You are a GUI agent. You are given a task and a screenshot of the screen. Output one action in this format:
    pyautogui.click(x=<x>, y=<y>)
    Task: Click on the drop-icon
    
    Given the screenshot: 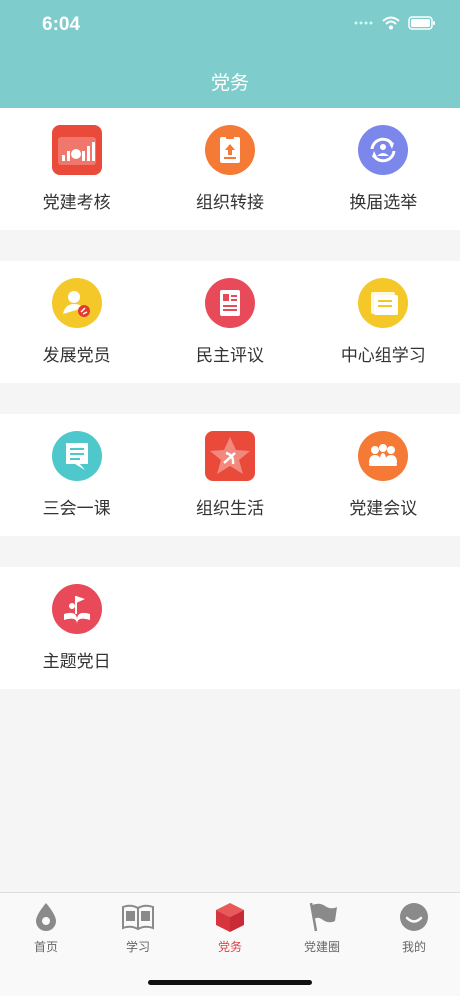 What is the action you would take?
    pyautogui.click(x=46, y=917)
    